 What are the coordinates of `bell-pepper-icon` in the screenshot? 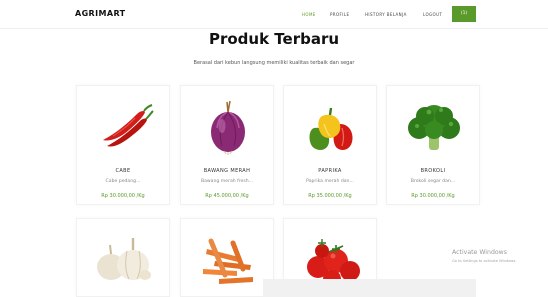 It's located at (331, 128).